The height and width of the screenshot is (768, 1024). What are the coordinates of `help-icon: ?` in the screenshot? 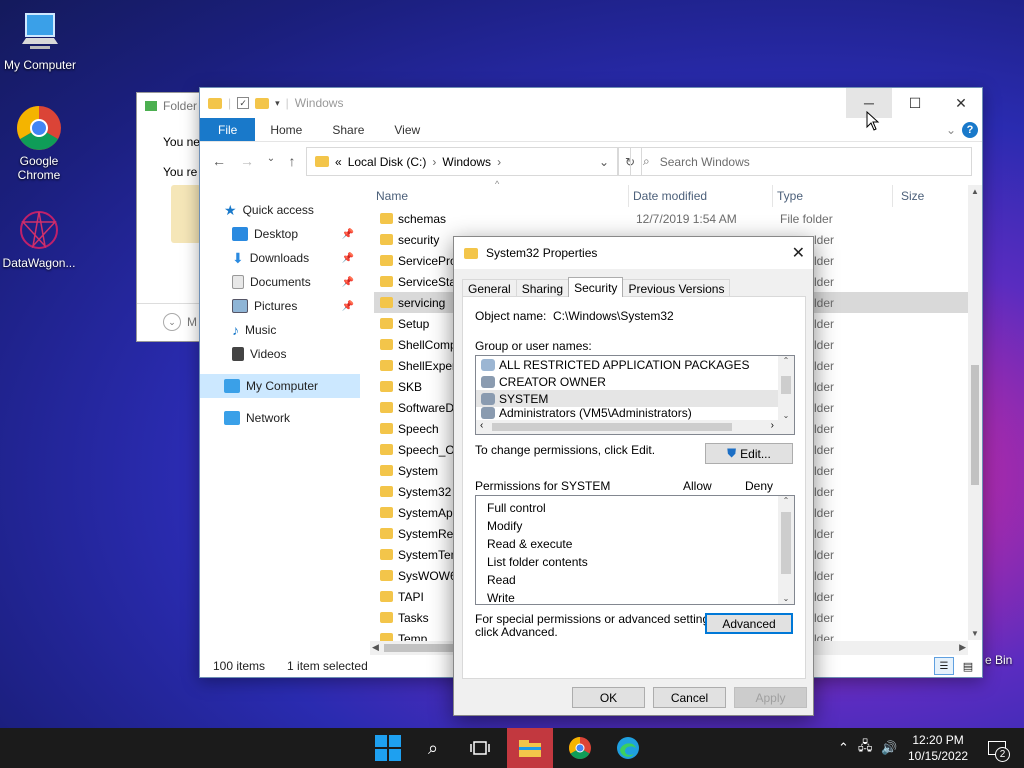 It's located at (972, 129).